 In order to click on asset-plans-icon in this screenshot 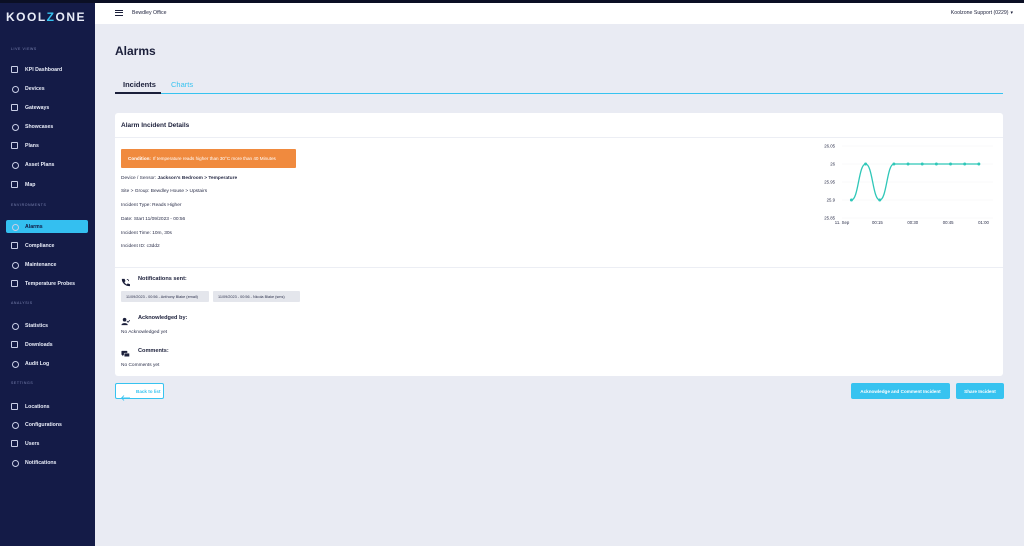, I will do `click(15, 165)`.